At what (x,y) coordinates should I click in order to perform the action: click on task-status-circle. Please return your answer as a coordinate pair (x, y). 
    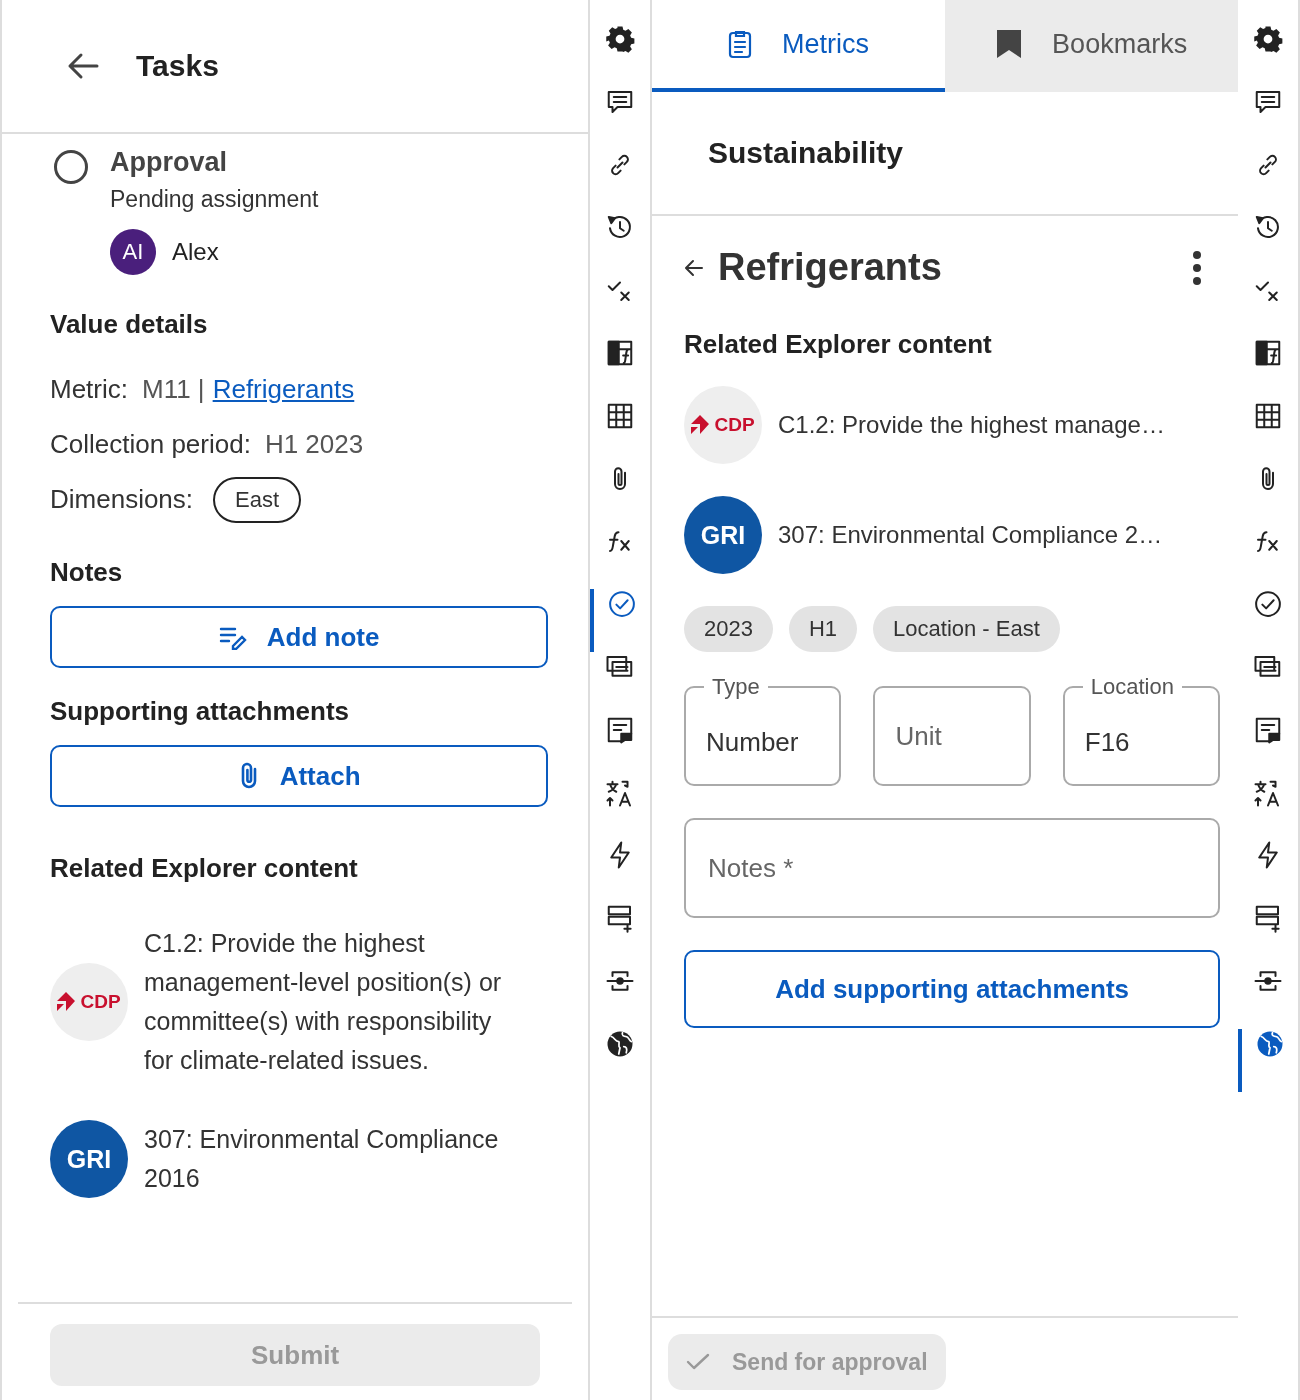
    Looking at the image, I should click on (71, 167).